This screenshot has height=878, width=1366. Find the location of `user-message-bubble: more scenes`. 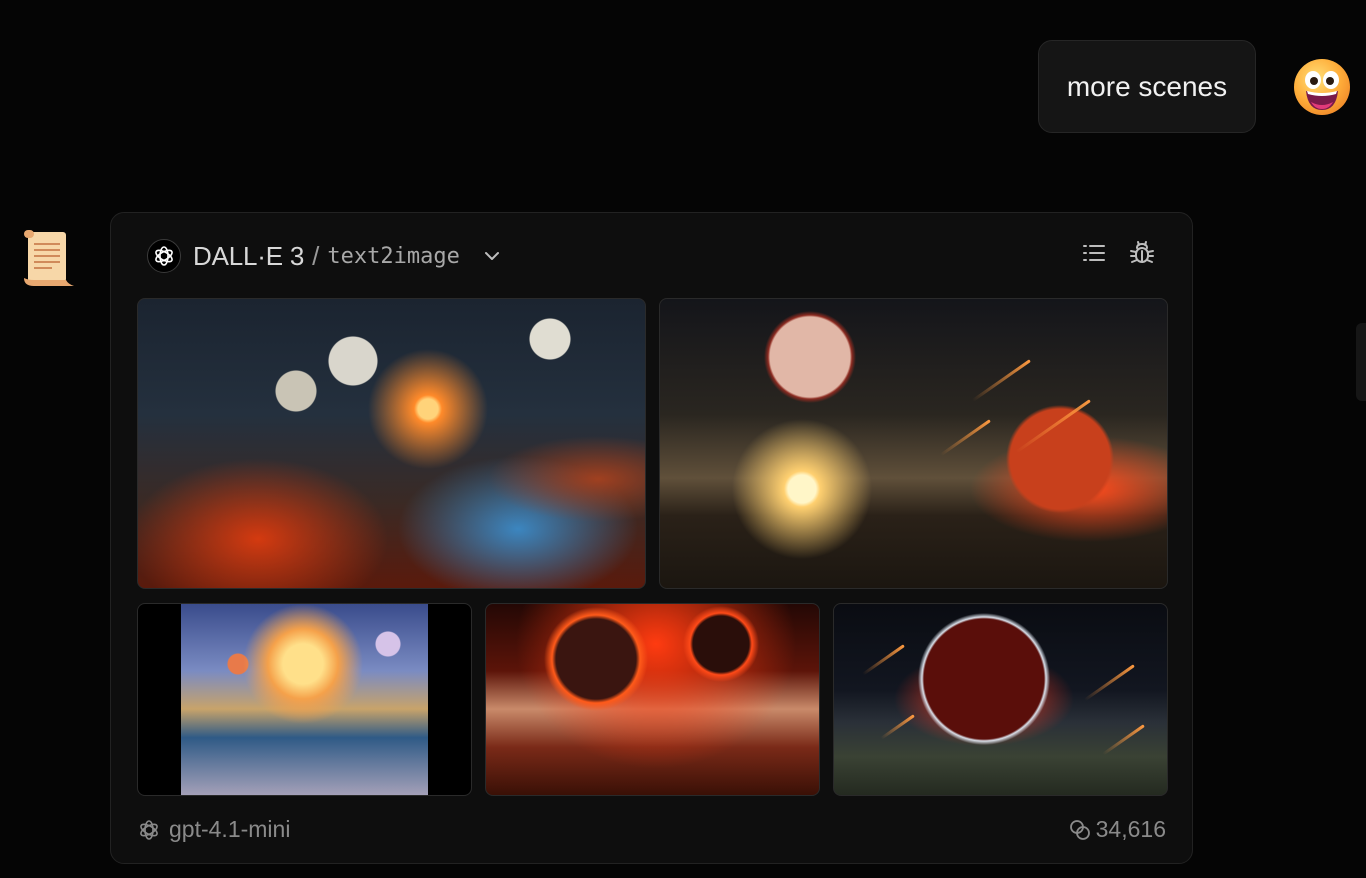

user-message-bubble: more scenes is located at coordinates (1147, 86).